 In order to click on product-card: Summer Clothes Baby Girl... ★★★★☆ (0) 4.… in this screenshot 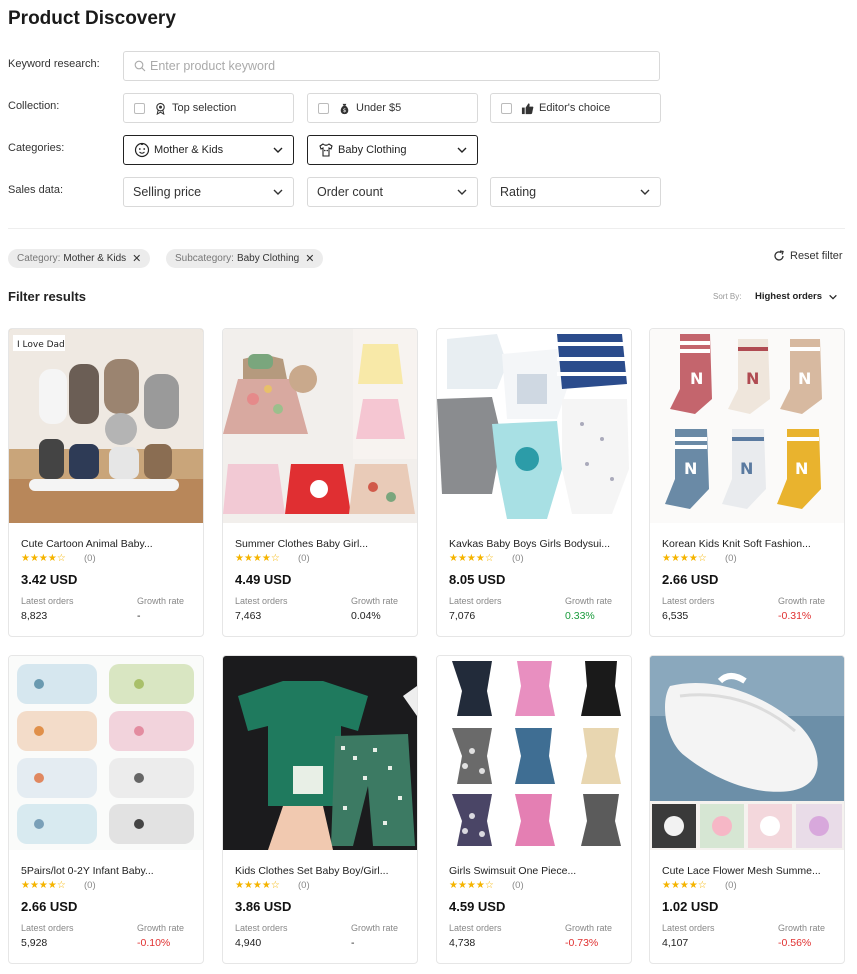, I will do `click(320, 482)`.